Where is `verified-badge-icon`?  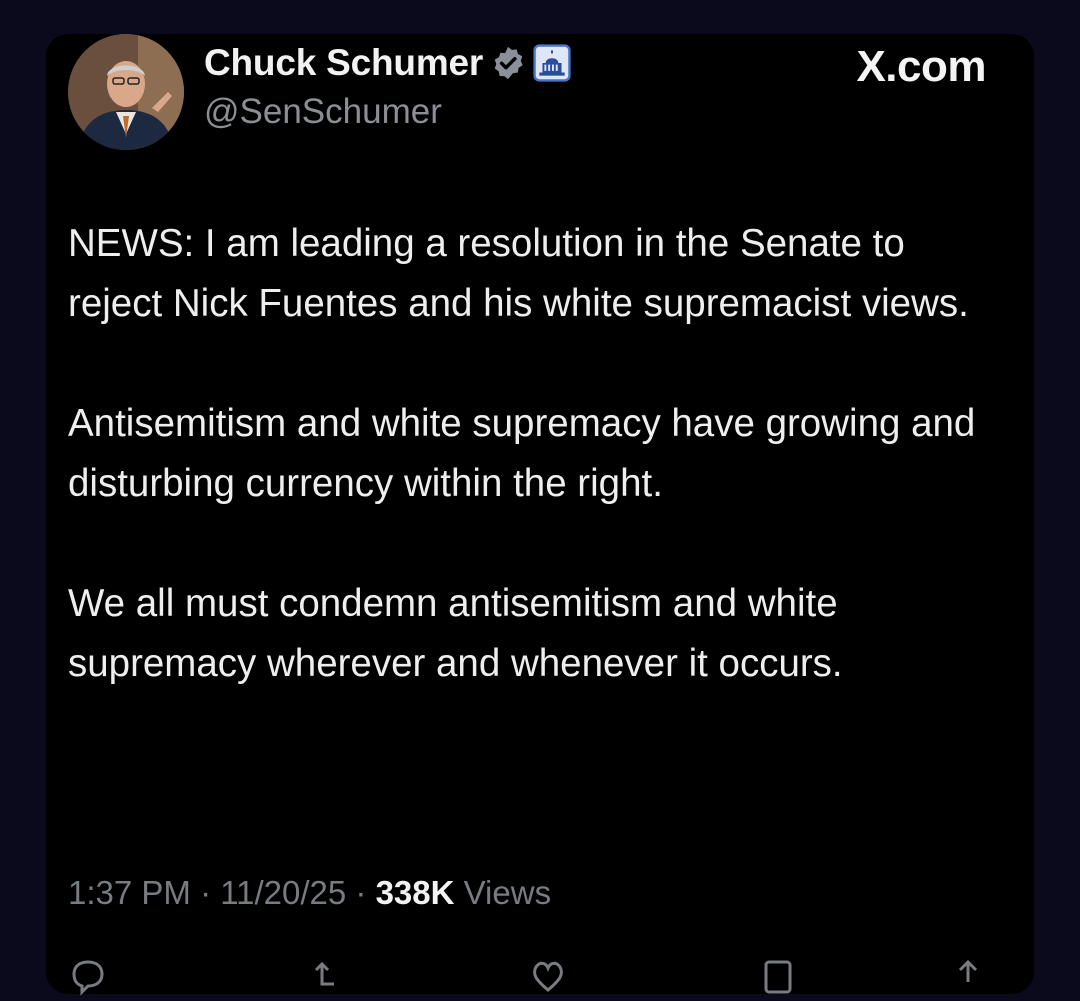 verified-badge-icon is located at coordinates (508, 63).